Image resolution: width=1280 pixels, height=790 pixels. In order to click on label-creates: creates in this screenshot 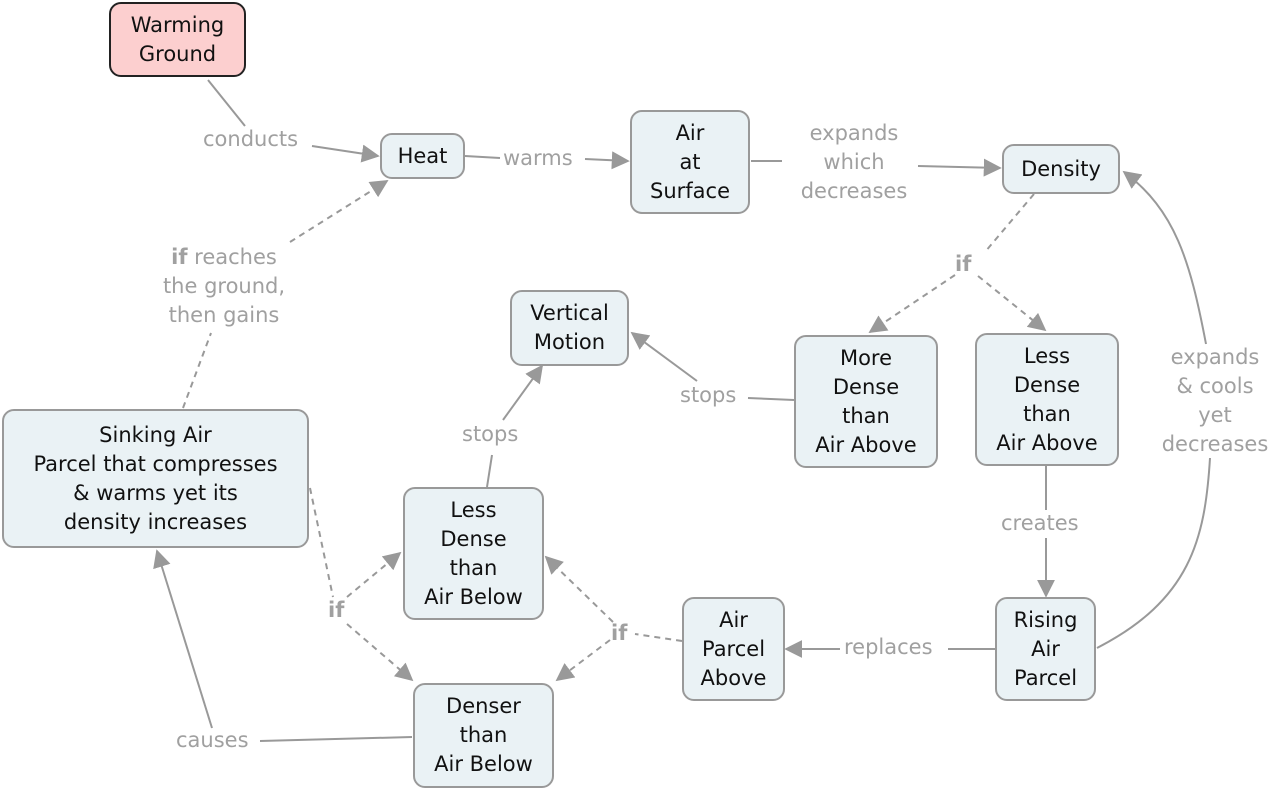, I will do `click(1040, 523)`.